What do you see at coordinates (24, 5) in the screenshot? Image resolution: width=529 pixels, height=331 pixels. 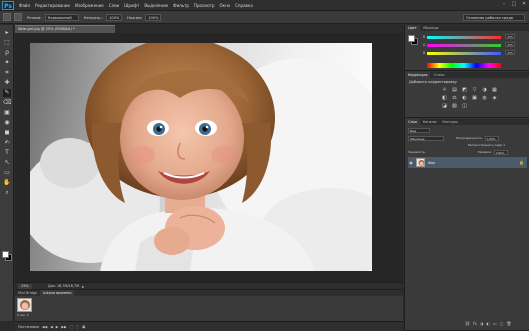 I see `menu-file: Файл` at bounding box center [24, 5].